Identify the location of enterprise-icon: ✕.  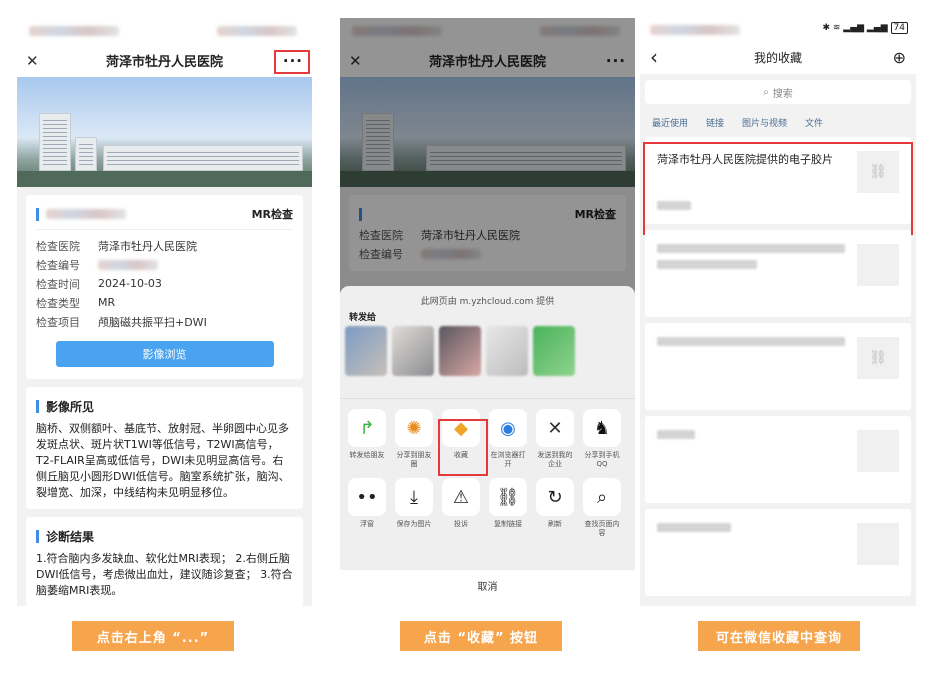
(555, 428).